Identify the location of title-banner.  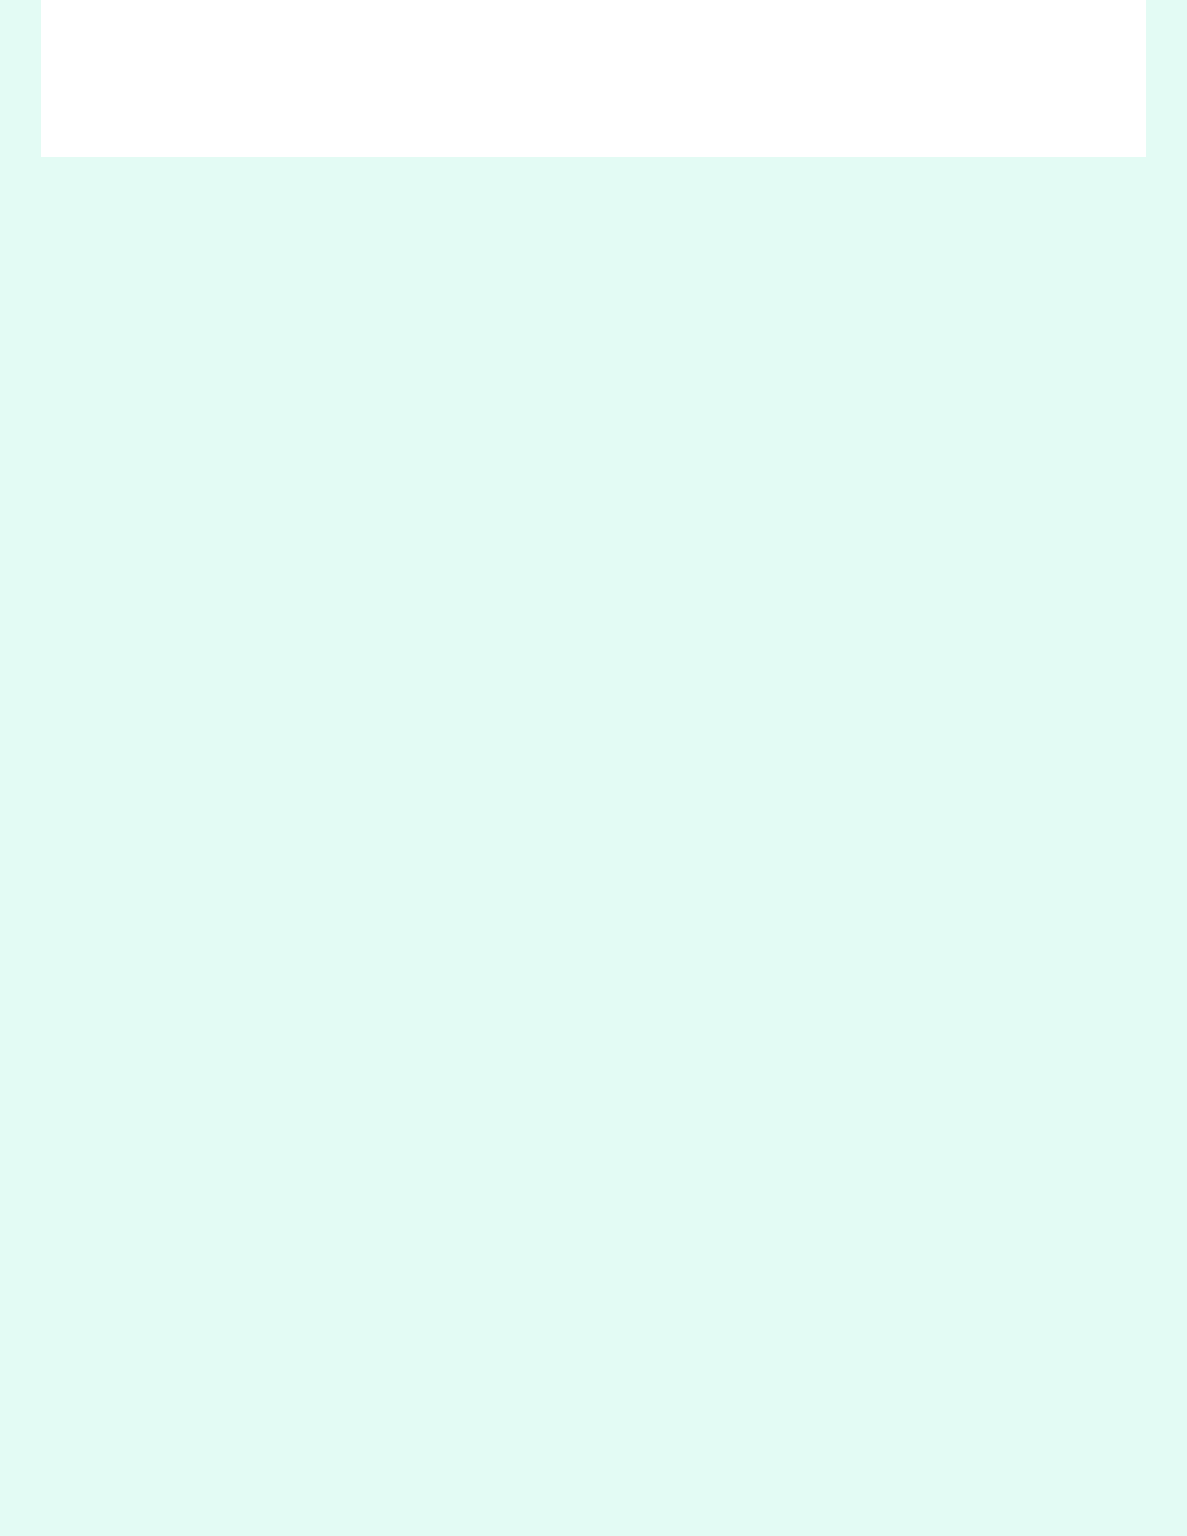
(593, 78).